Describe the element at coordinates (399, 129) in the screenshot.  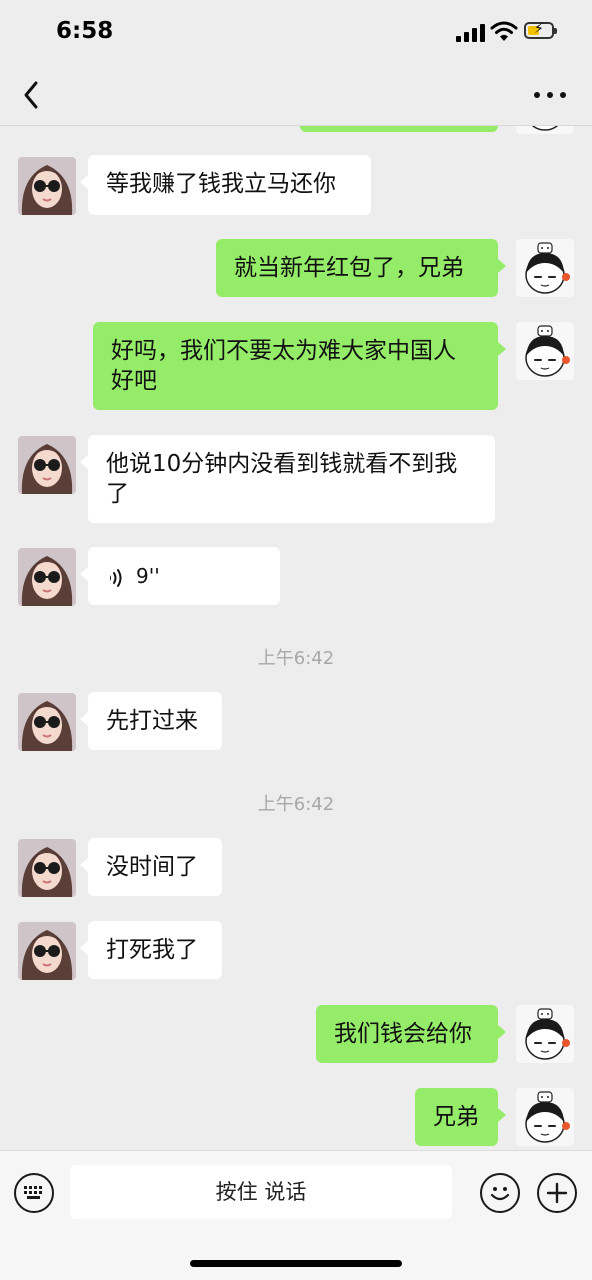
I see `partial-message-bubble` at that location.